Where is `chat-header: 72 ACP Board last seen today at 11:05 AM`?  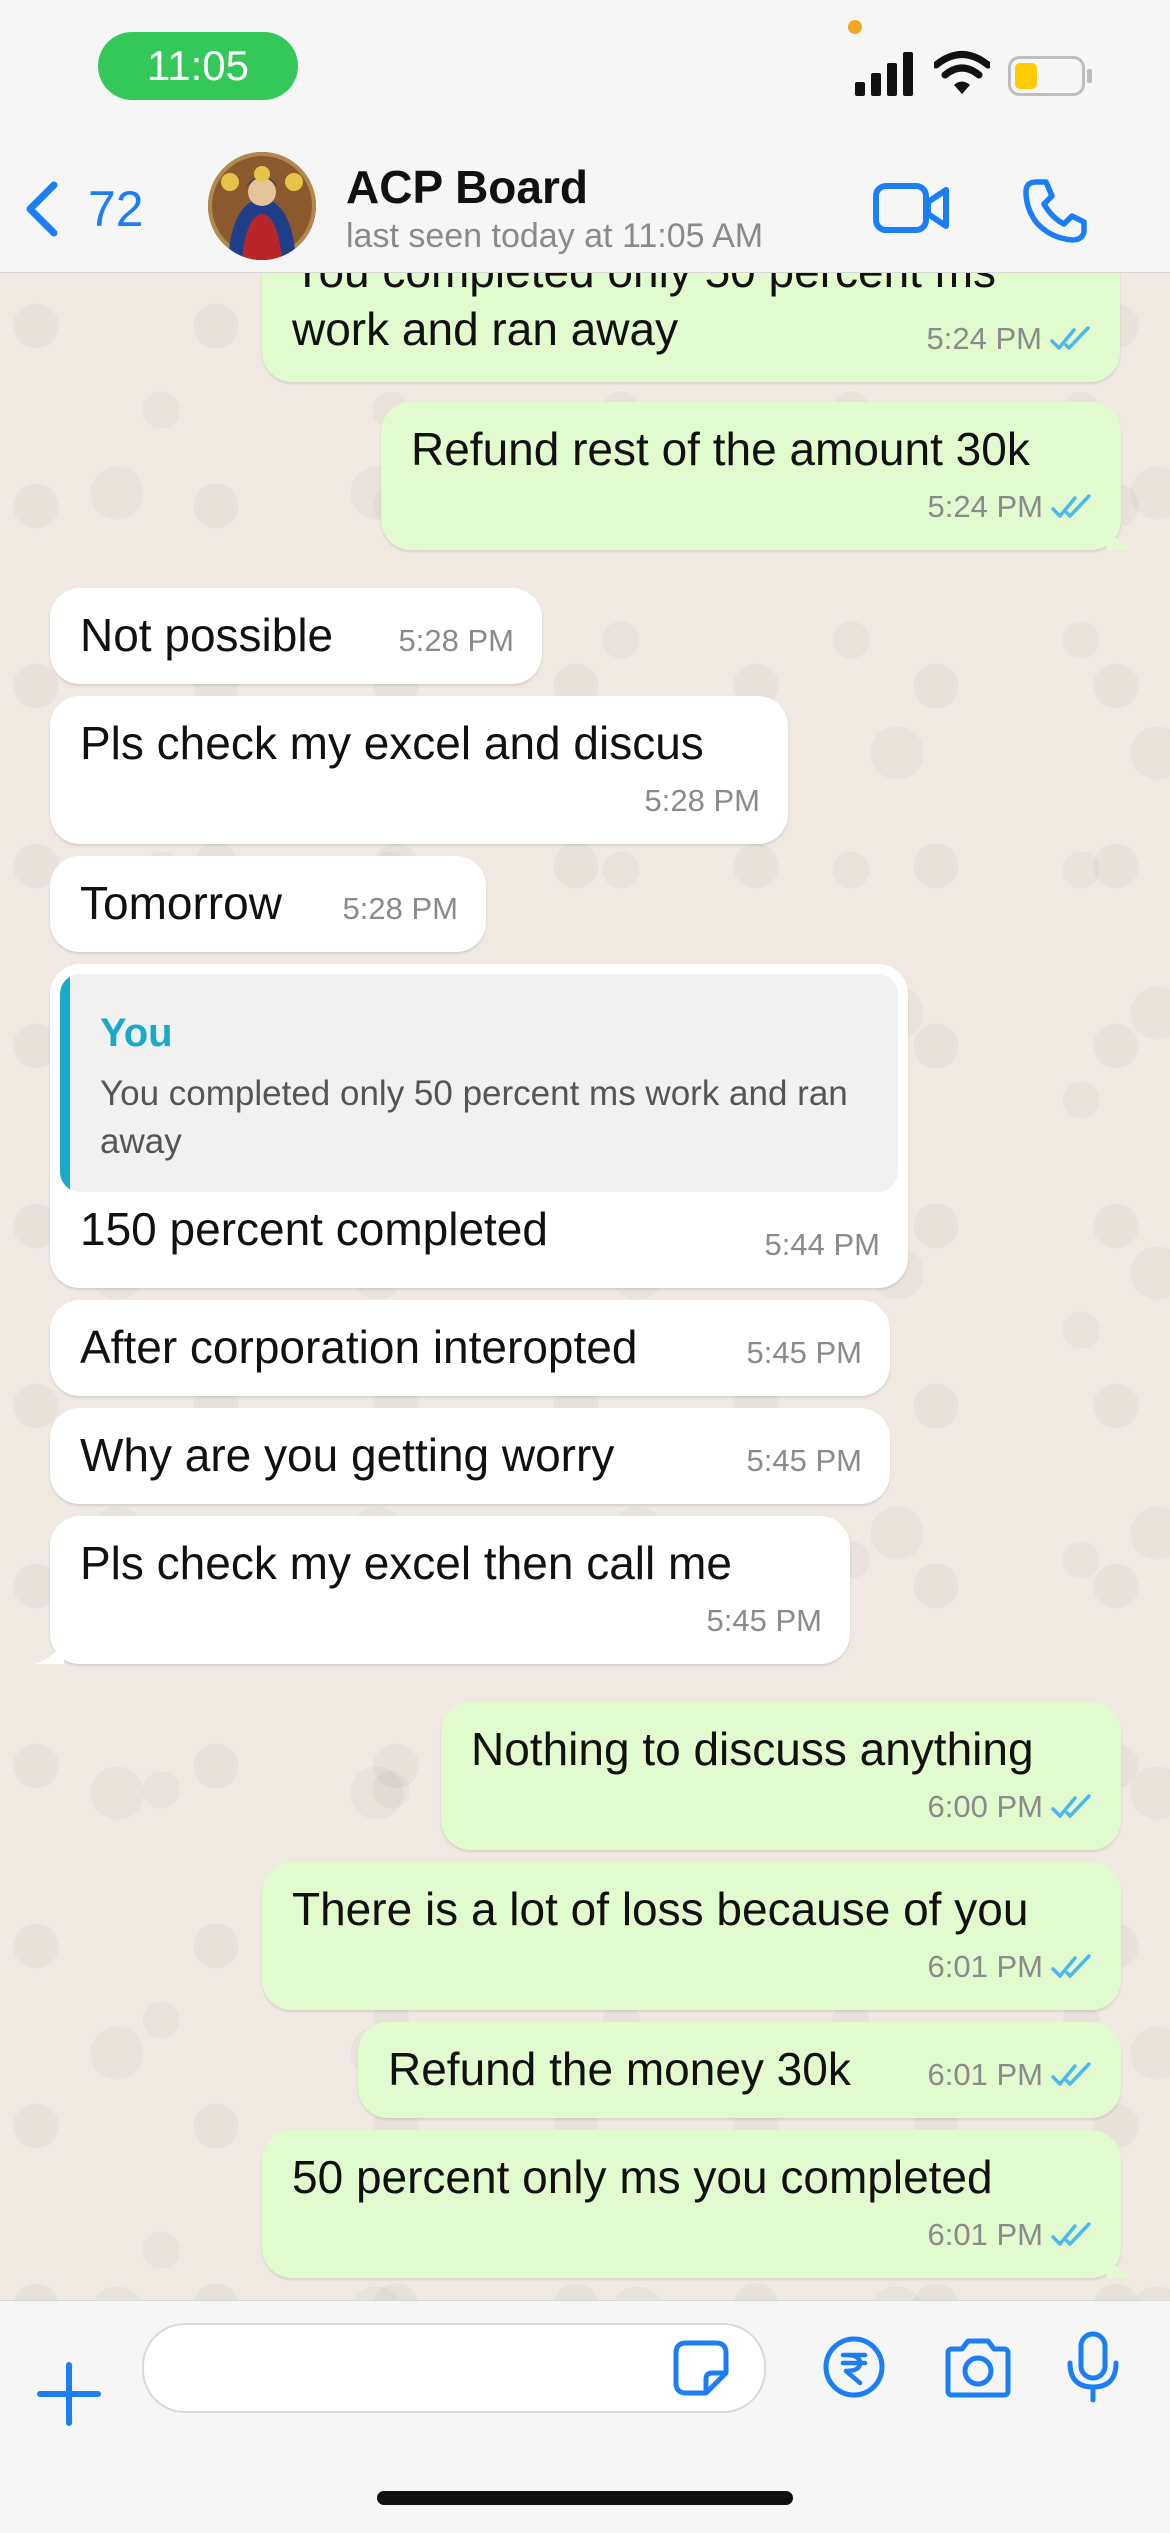
chat-header: 72 ACP Board last seen today at 11:05 AM is located at coordinates (585, 211).